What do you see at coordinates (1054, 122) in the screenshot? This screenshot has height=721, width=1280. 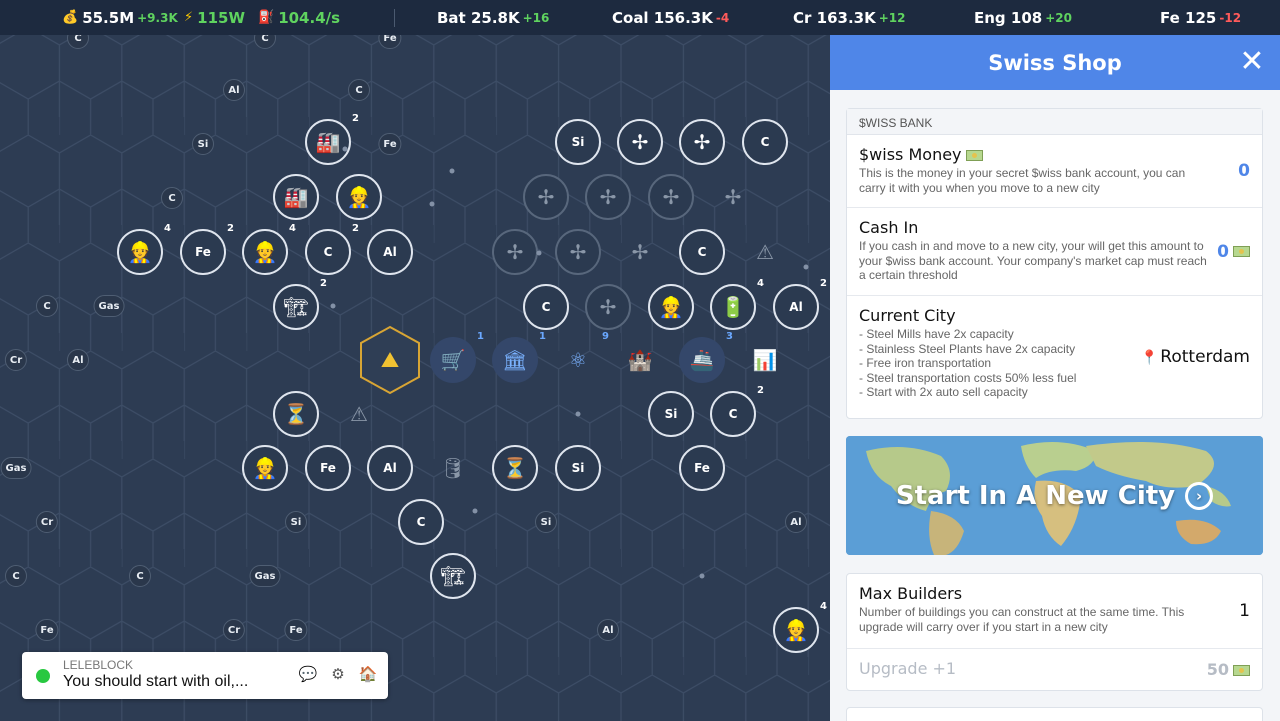 I see `section-title: $WISS BANK` at bounding box center [1054, 122].